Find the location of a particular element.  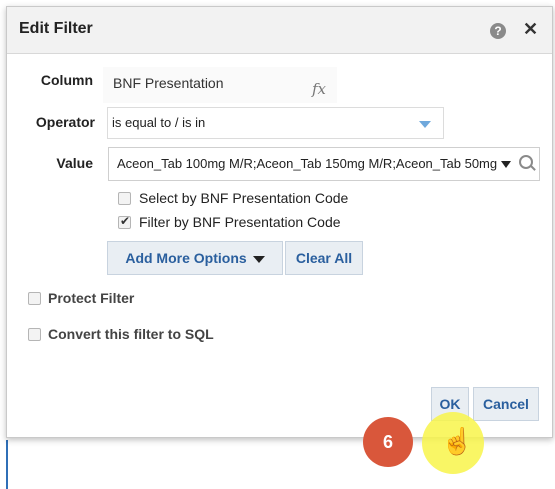

add-more-options-button: Add More Options is located at coordinates (195, 258).